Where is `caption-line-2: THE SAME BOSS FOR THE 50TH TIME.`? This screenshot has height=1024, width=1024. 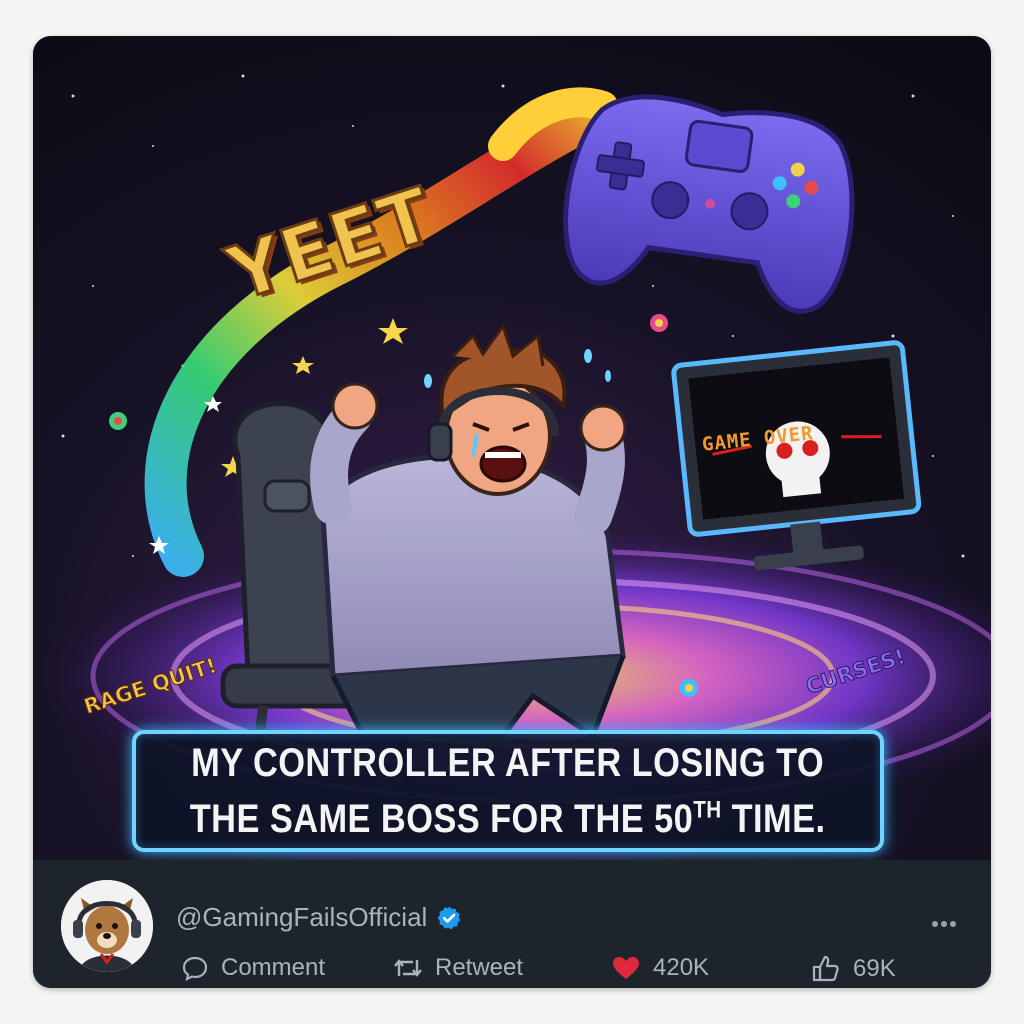
caption-line-2: THE SAME BOSS FOR THE 50TH TIME. is located at coordinates (508, 819).